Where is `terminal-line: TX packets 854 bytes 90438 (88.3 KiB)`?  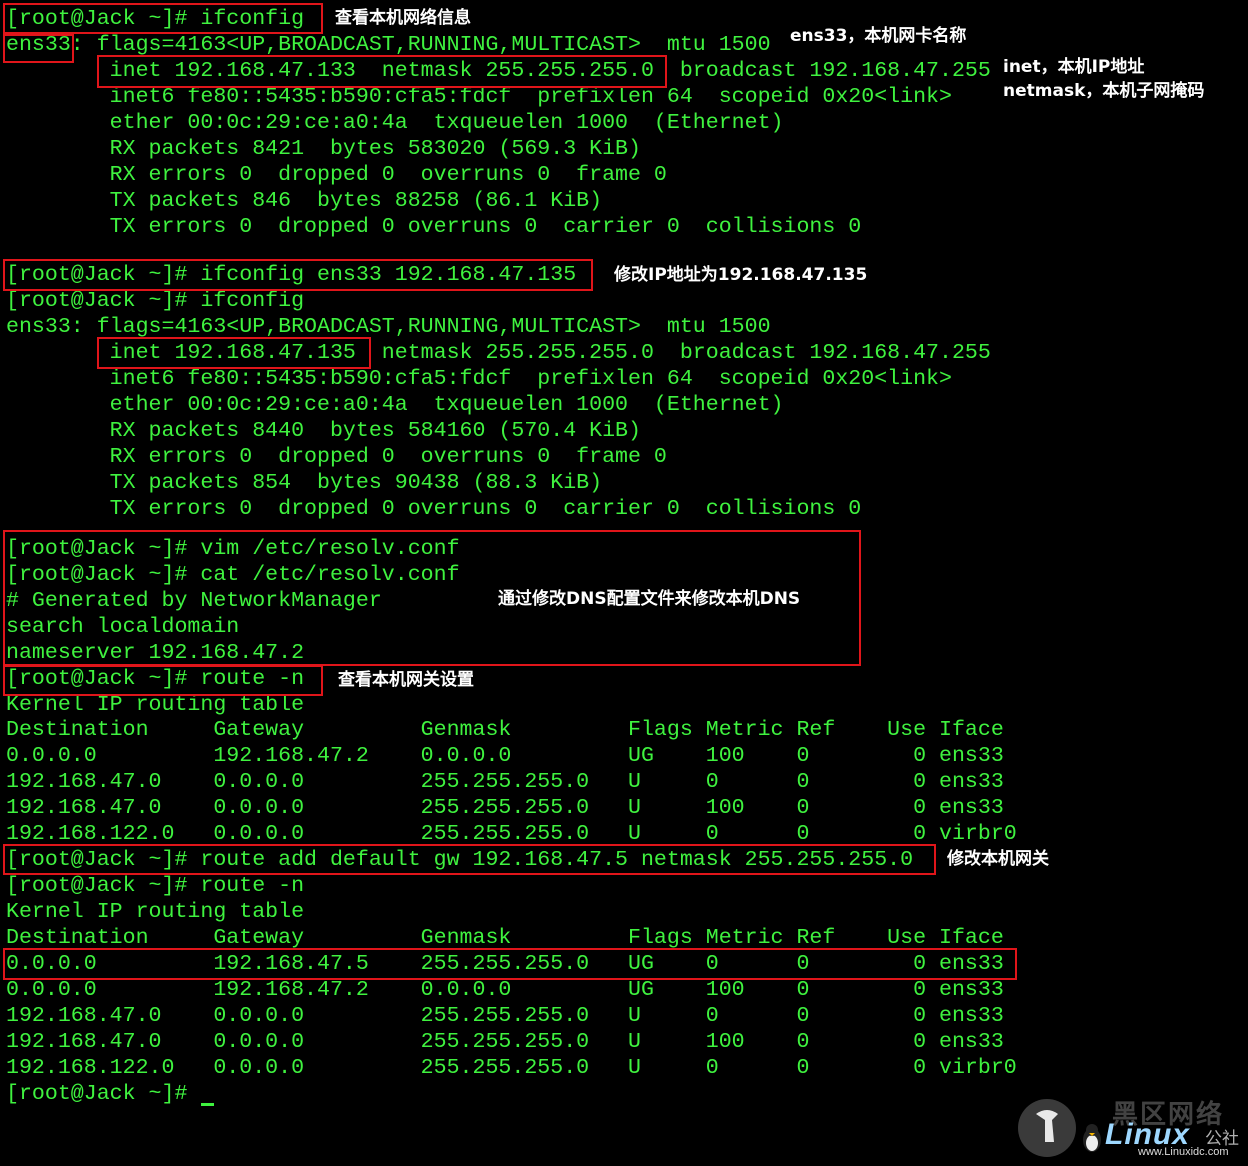 terminal-line: TX packets 854 bytes 90438 (88.3 KiB) is located at coordinates (304, 483).